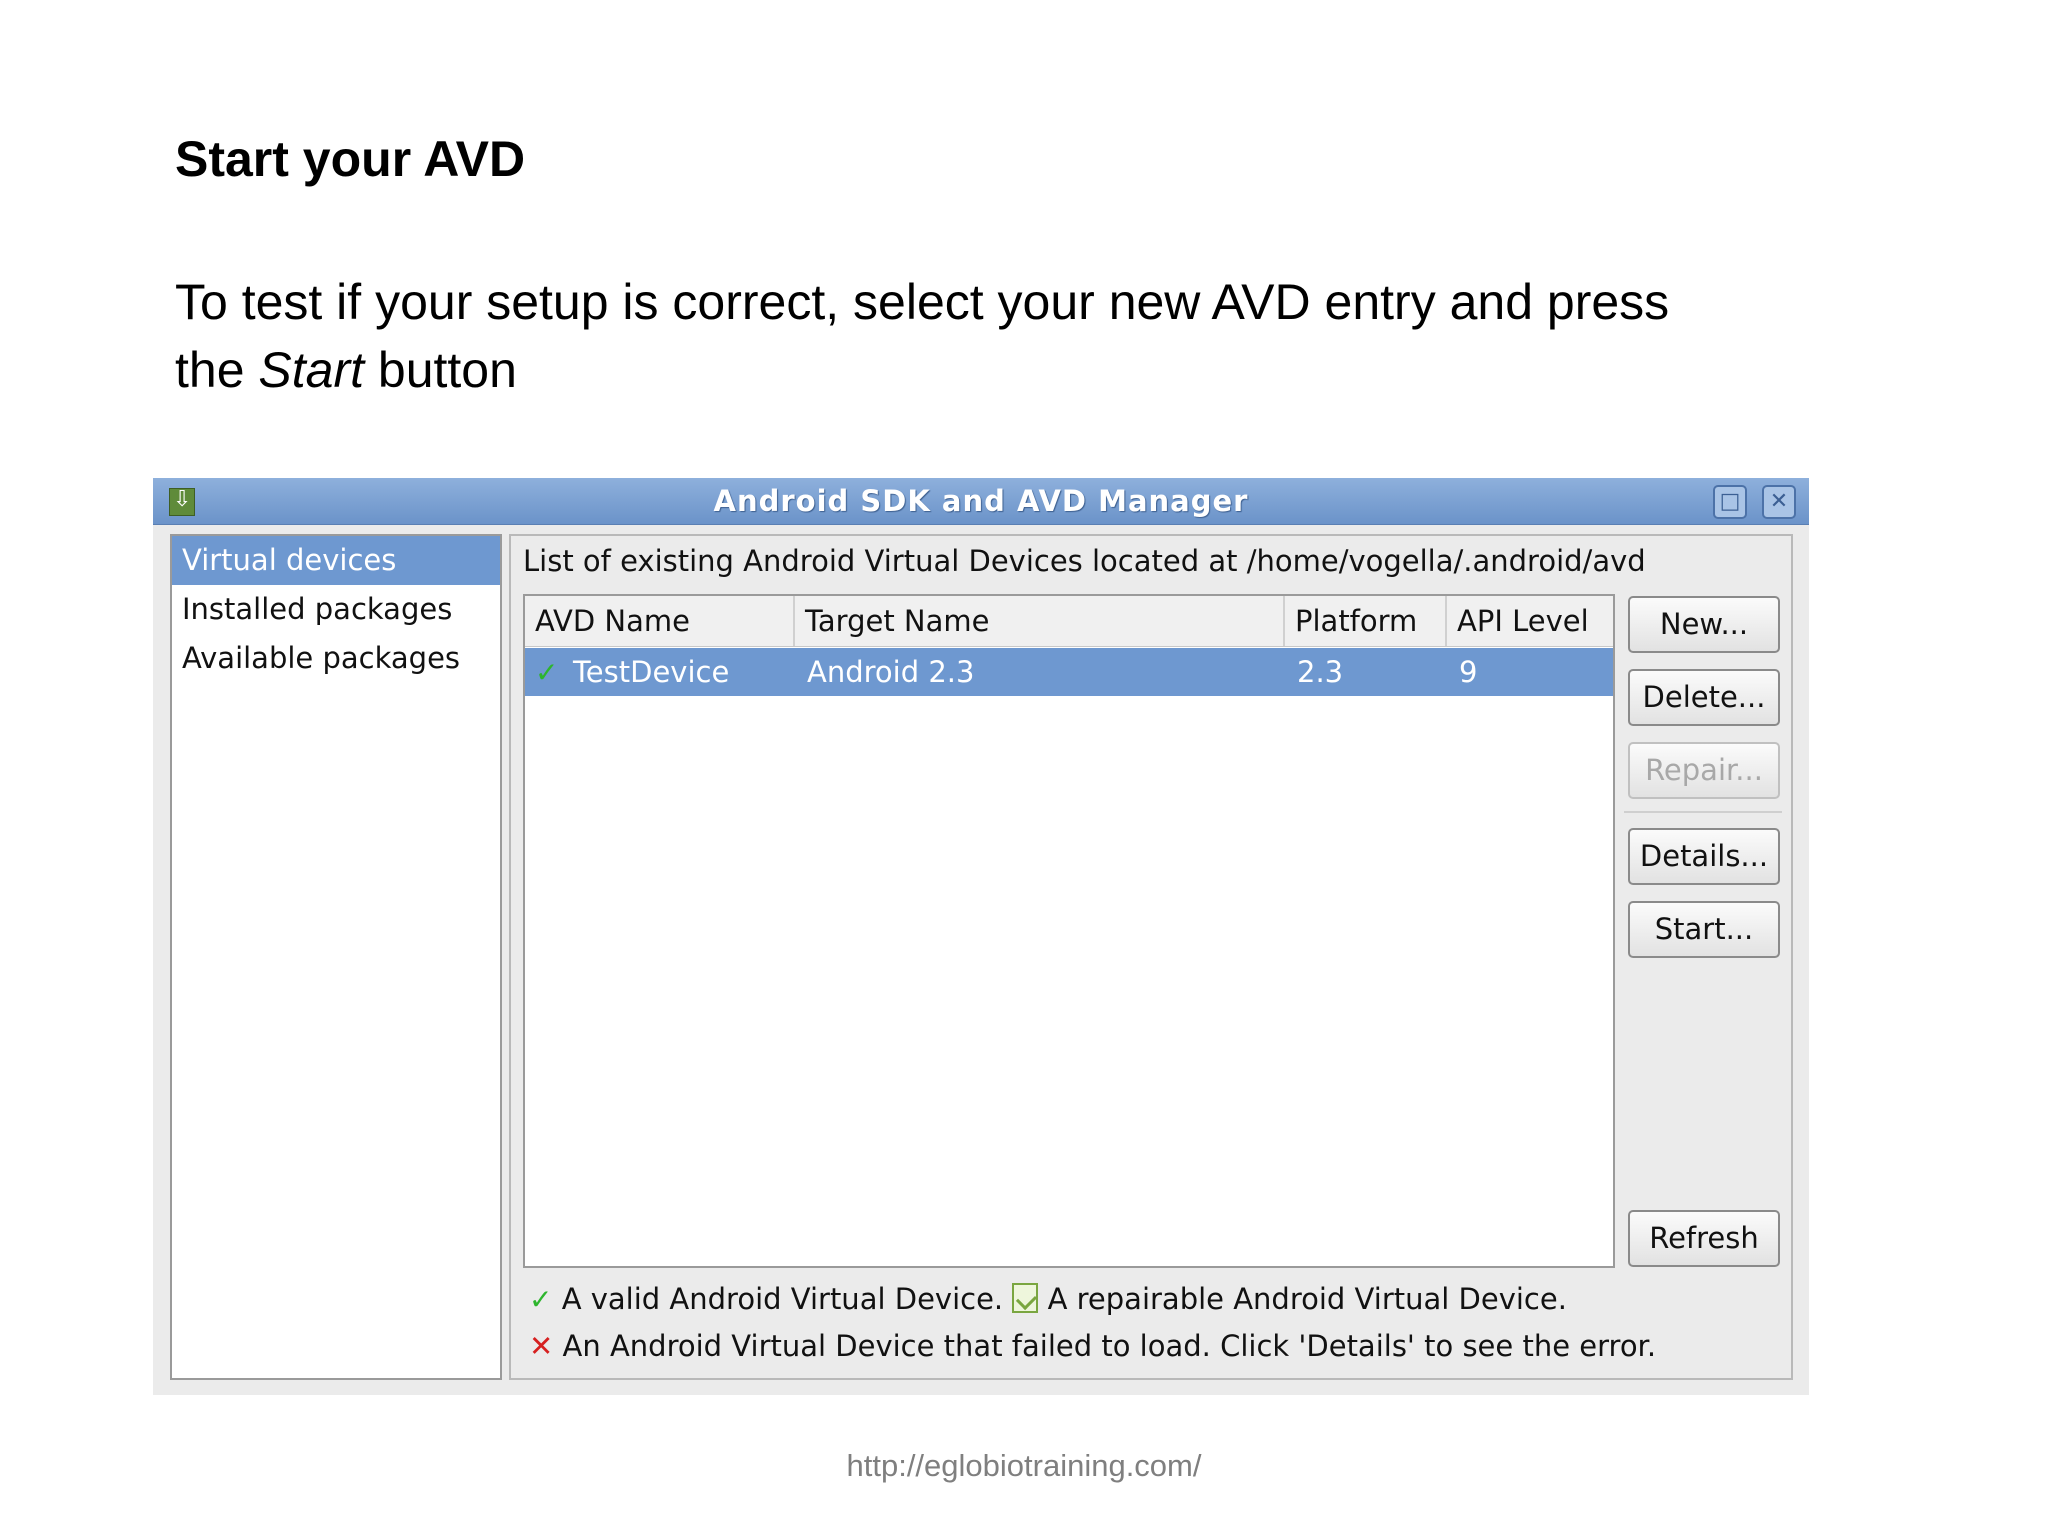  What do you see at coordinates (1307, 1299) in the screenshot?
I see `legend-repairable-text: A repairable Android Virtual Device.` at bounding box center [1307, 1299].